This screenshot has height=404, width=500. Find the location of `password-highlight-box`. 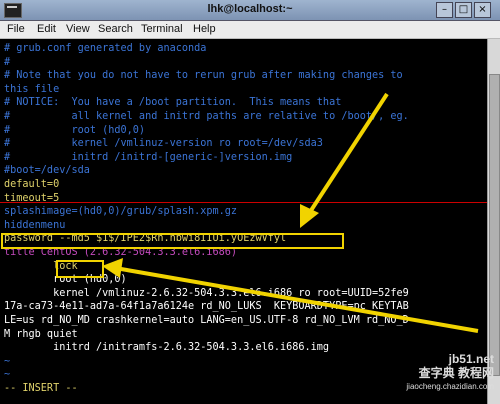

password-highlight-box is located at coordinates (172, 241).